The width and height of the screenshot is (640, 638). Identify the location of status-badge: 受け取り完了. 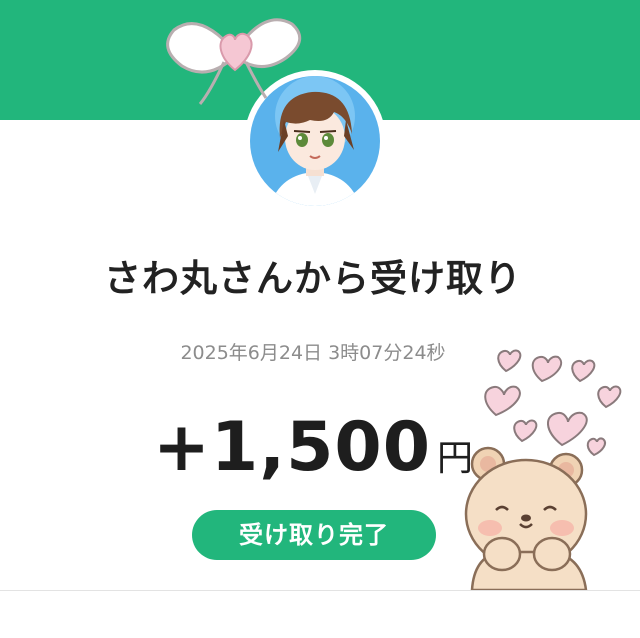
(314, 535).